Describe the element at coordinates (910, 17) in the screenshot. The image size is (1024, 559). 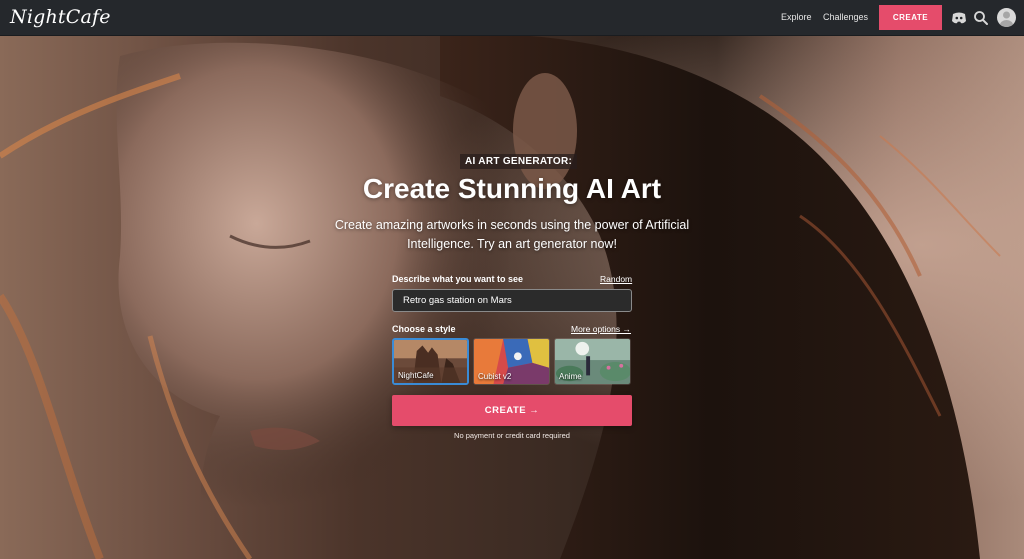
I see `nav-create-button: CREATE` at that location.